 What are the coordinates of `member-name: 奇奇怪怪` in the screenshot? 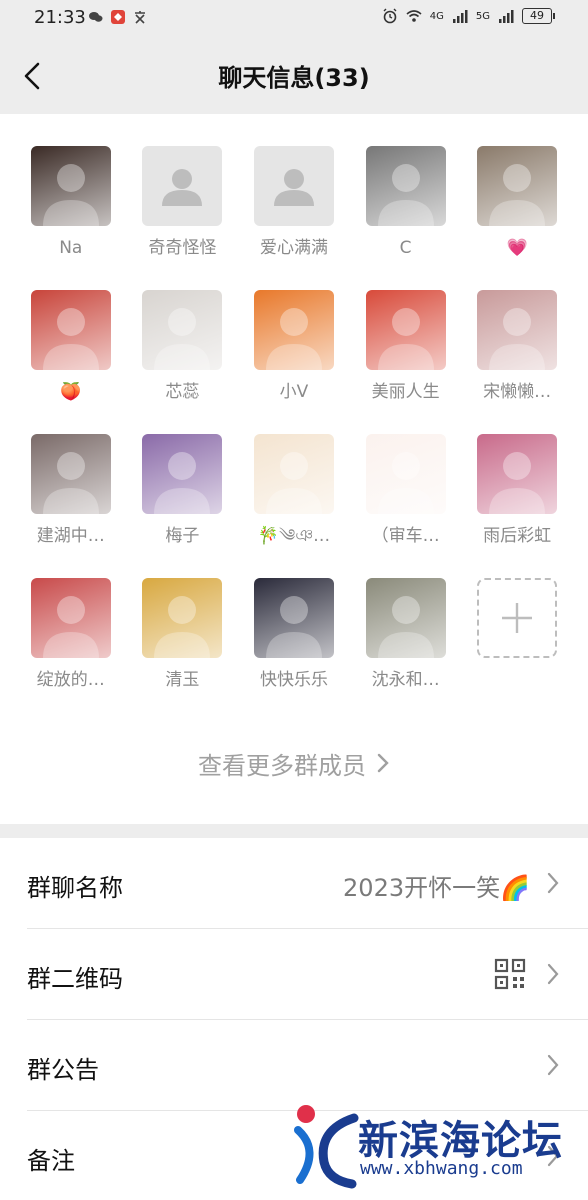 It's located at (182, 248).